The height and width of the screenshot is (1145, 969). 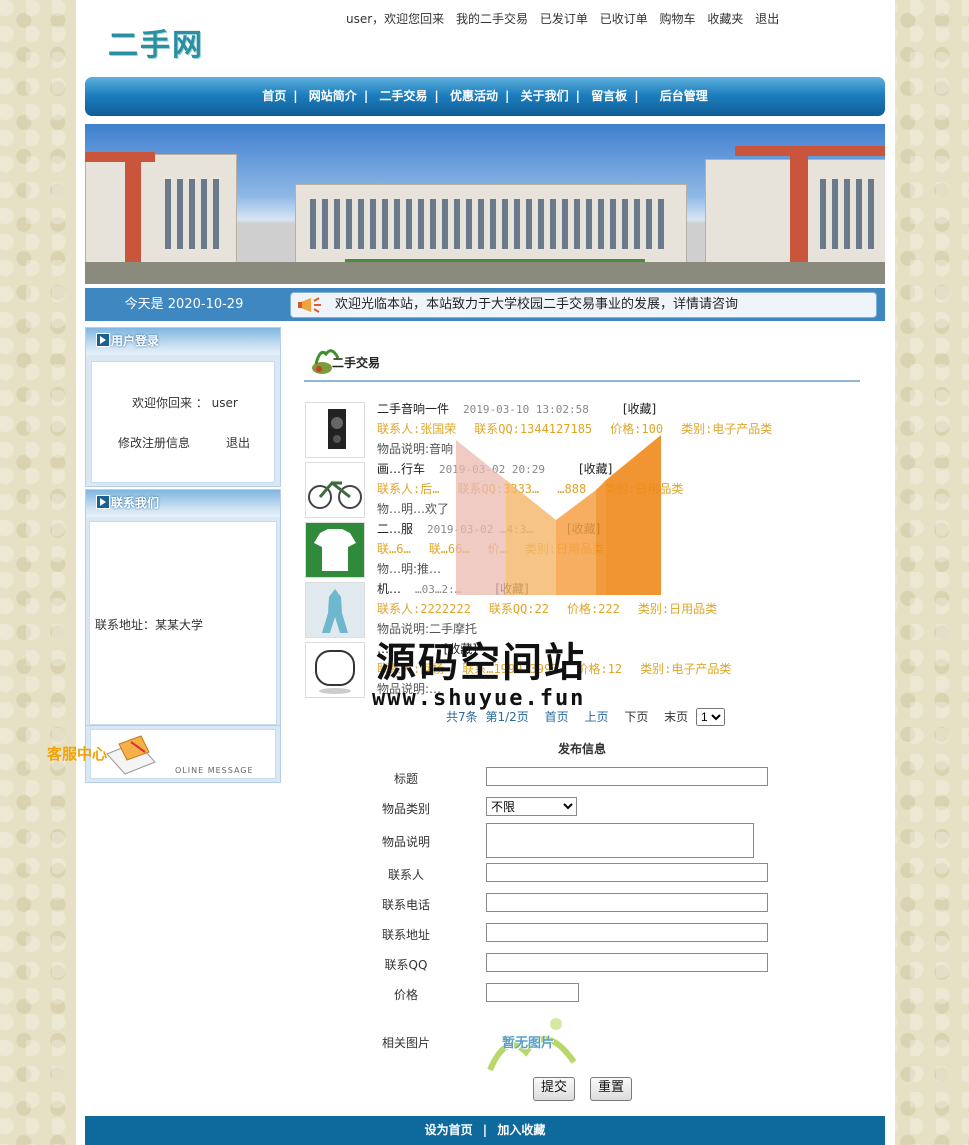 What do you see at coordinates (403, 96) in the screenshot?
I see `nav-item-trade: 二手交易` at bounding box center [403, 96].